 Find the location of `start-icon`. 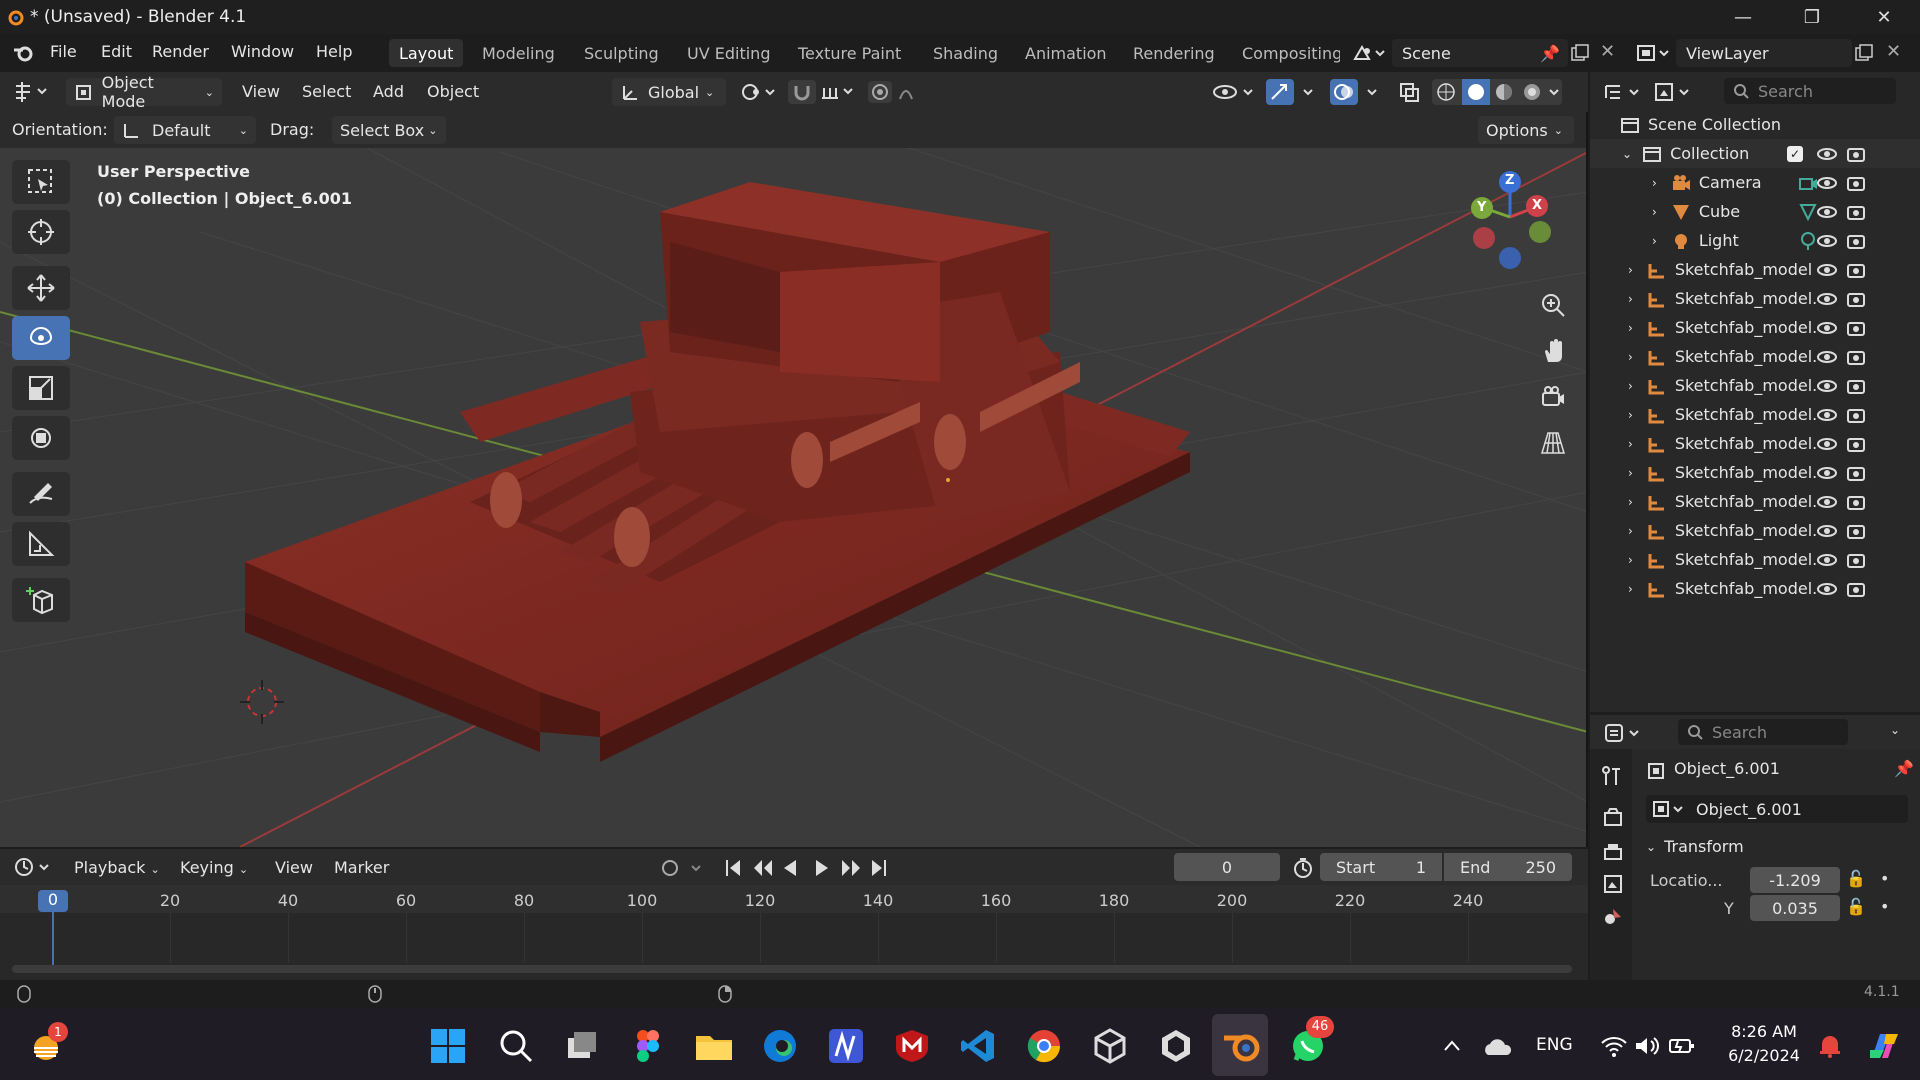

start-icon is located at coordinates (448, 1046).